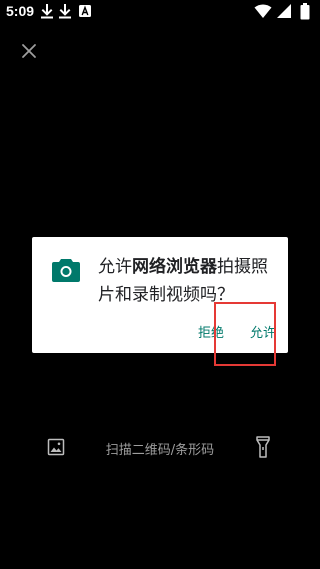 This screenshot has height=569, width=320. What do you see at coordinates (115, 267) in the screenshot?
I see `message-prefix: 允许` at bounding box center [115, 267].